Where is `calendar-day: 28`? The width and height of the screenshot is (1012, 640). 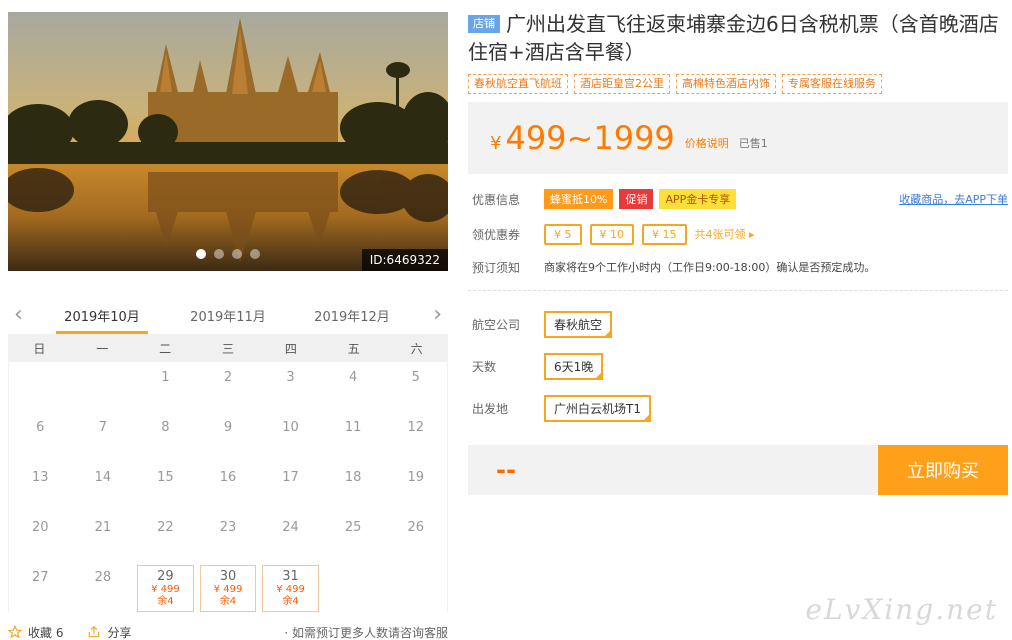
calendar-day: 28 is located at coordinates (103, 587).